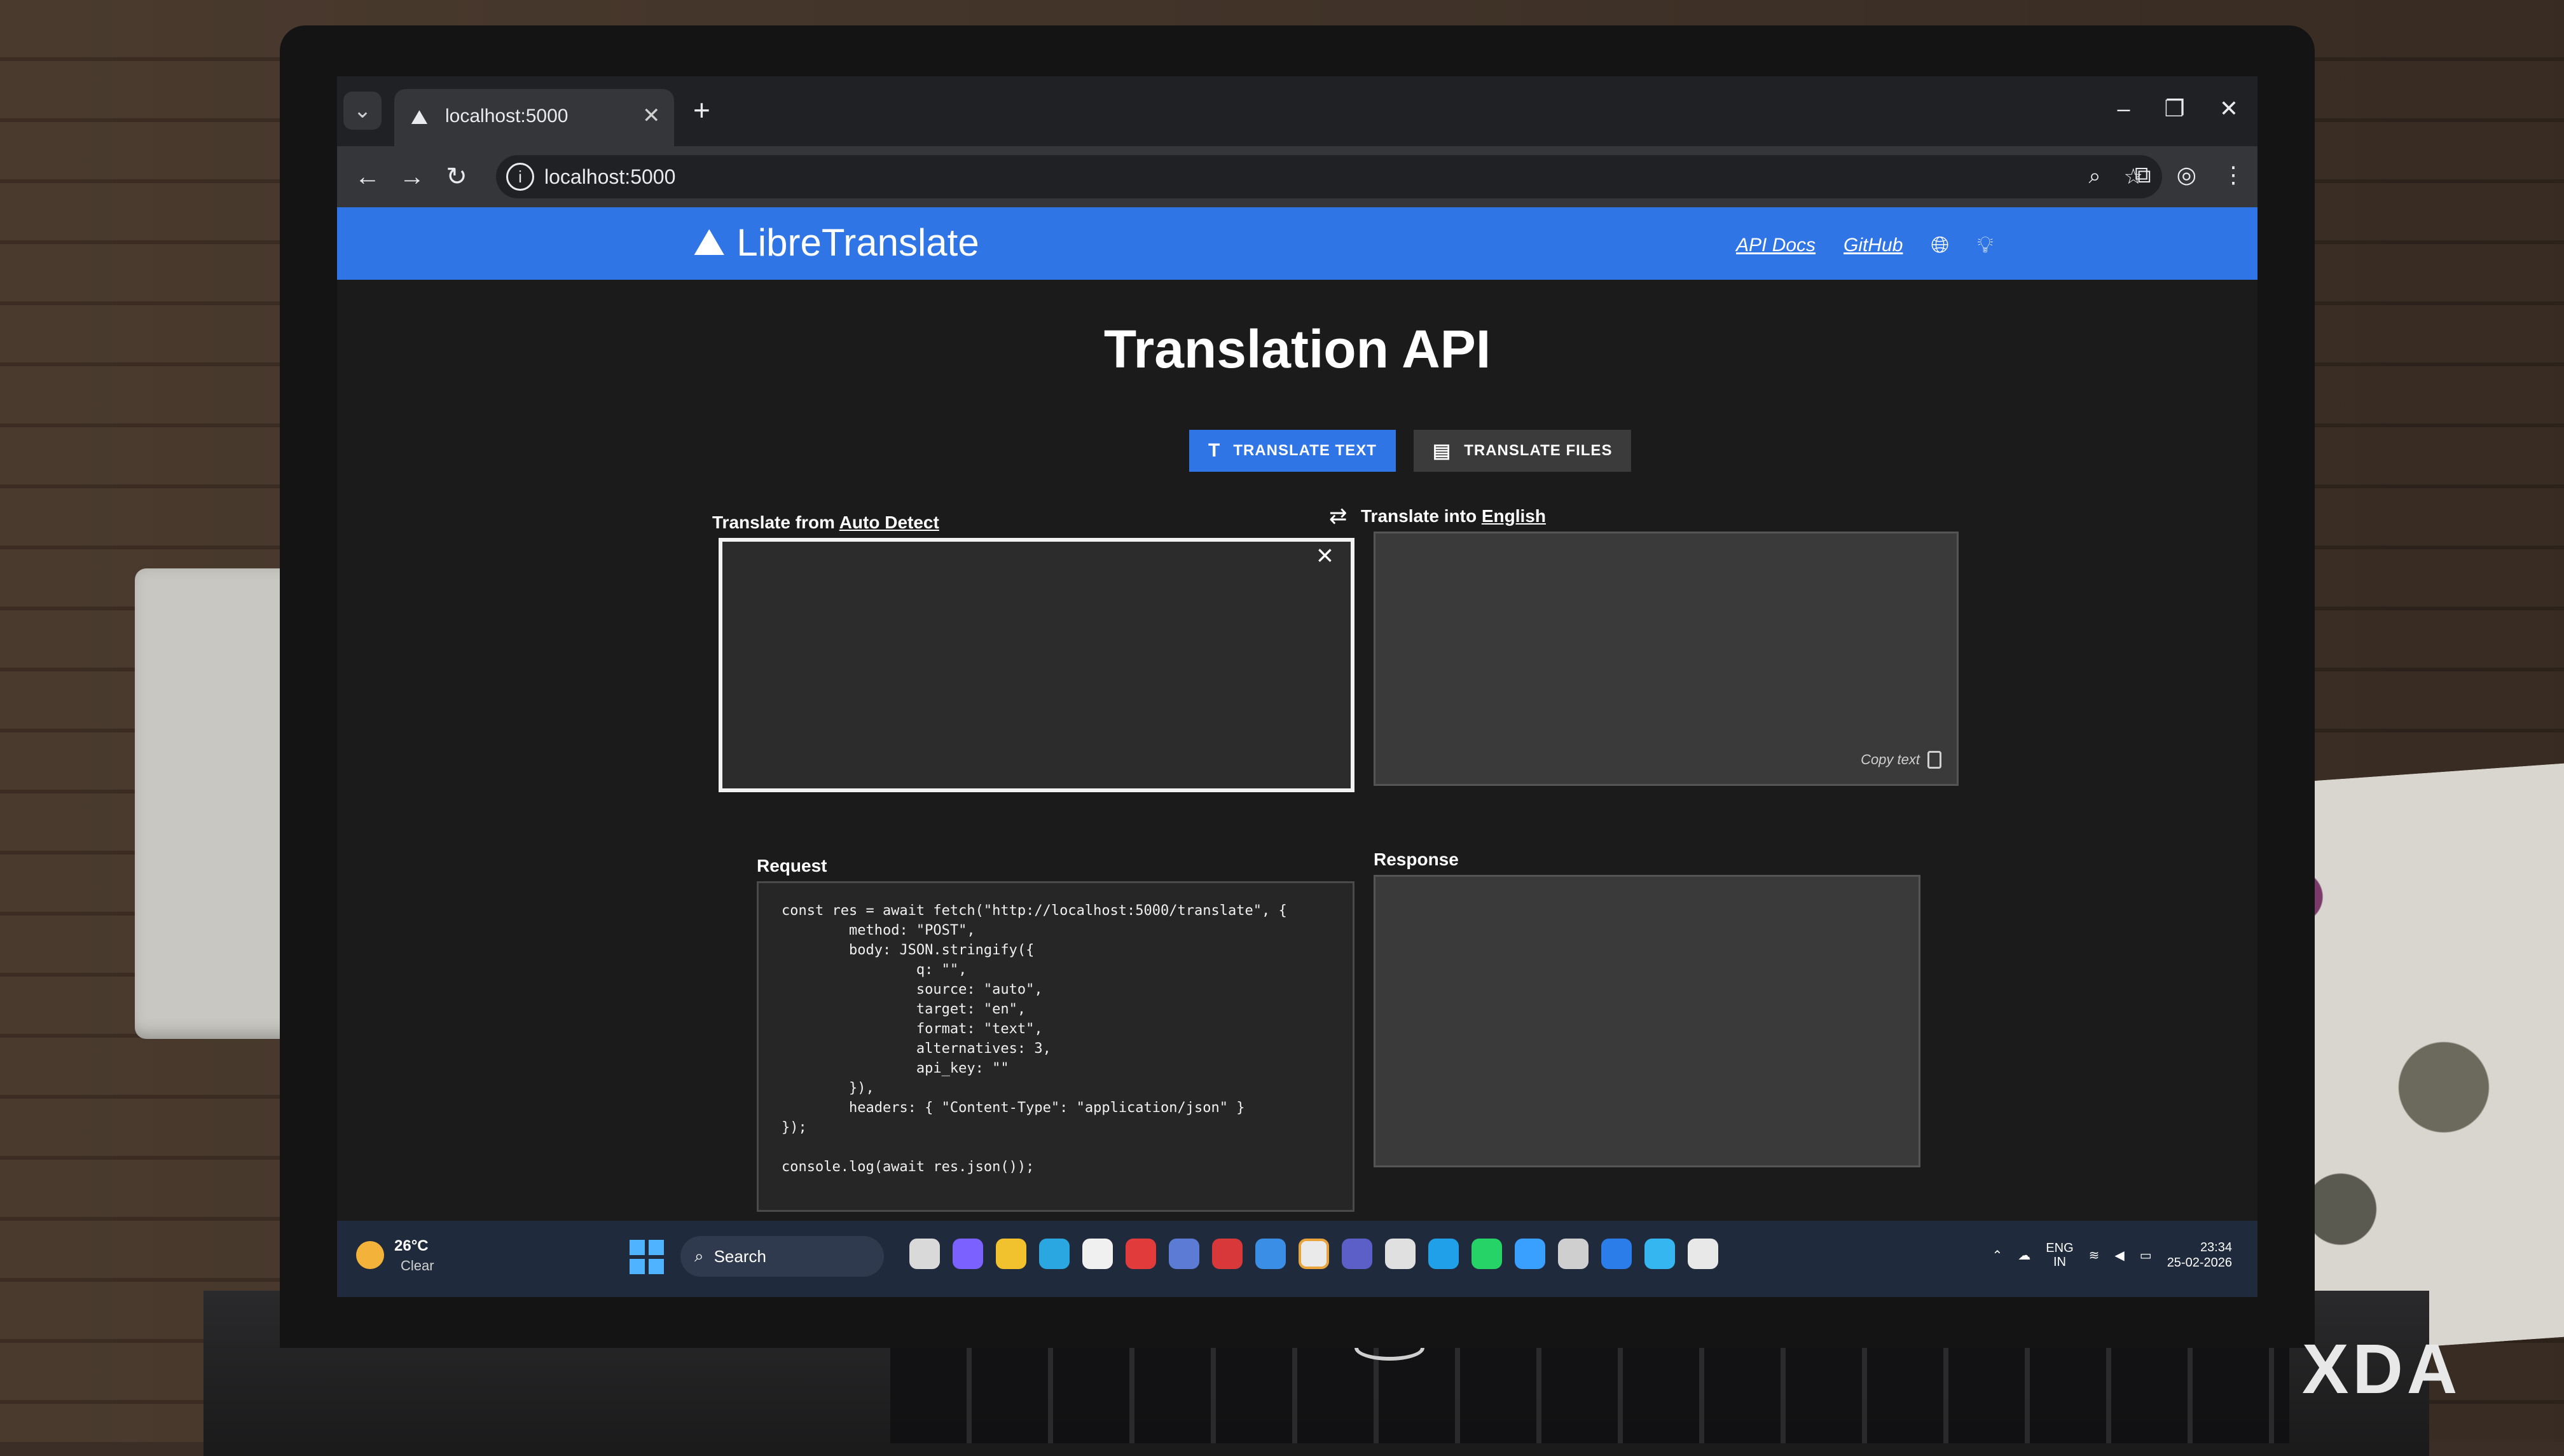 This screenshot has height=1456, width=2564. Describe the element at coordinates (1141, 1254) in the screenshot. I see `mcafee-icon` at that location.